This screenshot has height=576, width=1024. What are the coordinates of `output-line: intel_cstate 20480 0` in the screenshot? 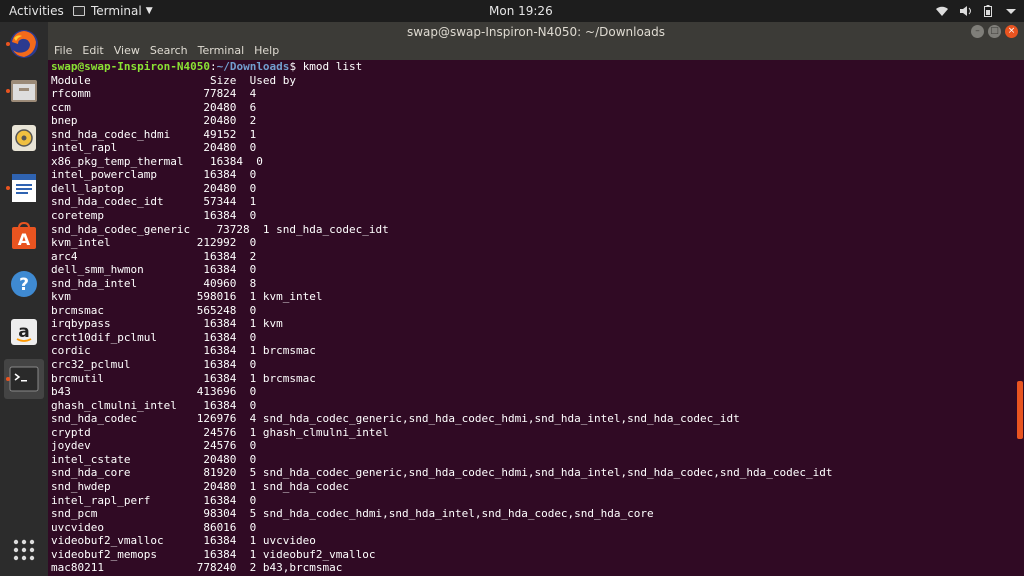 It's located at (154, 459).